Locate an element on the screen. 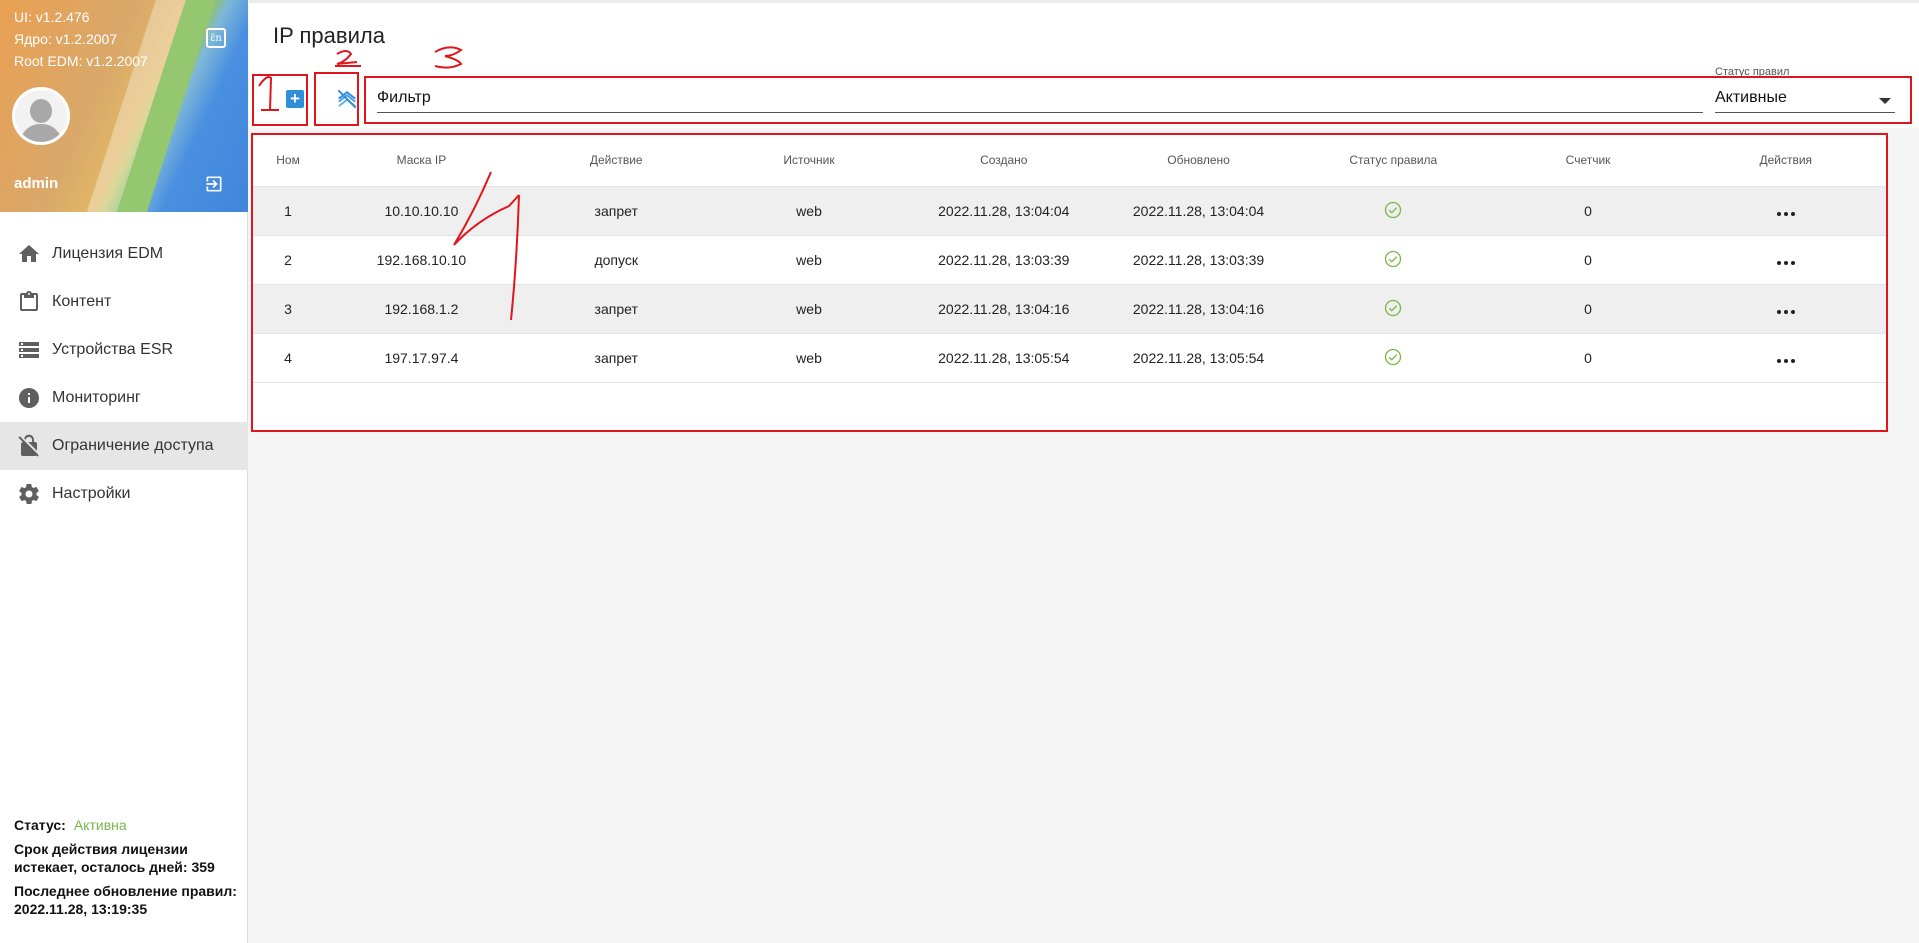 The width and height of the screenshot is (1919, 943). sidebar-item-label: Контент is located at coordinates (82, 301).